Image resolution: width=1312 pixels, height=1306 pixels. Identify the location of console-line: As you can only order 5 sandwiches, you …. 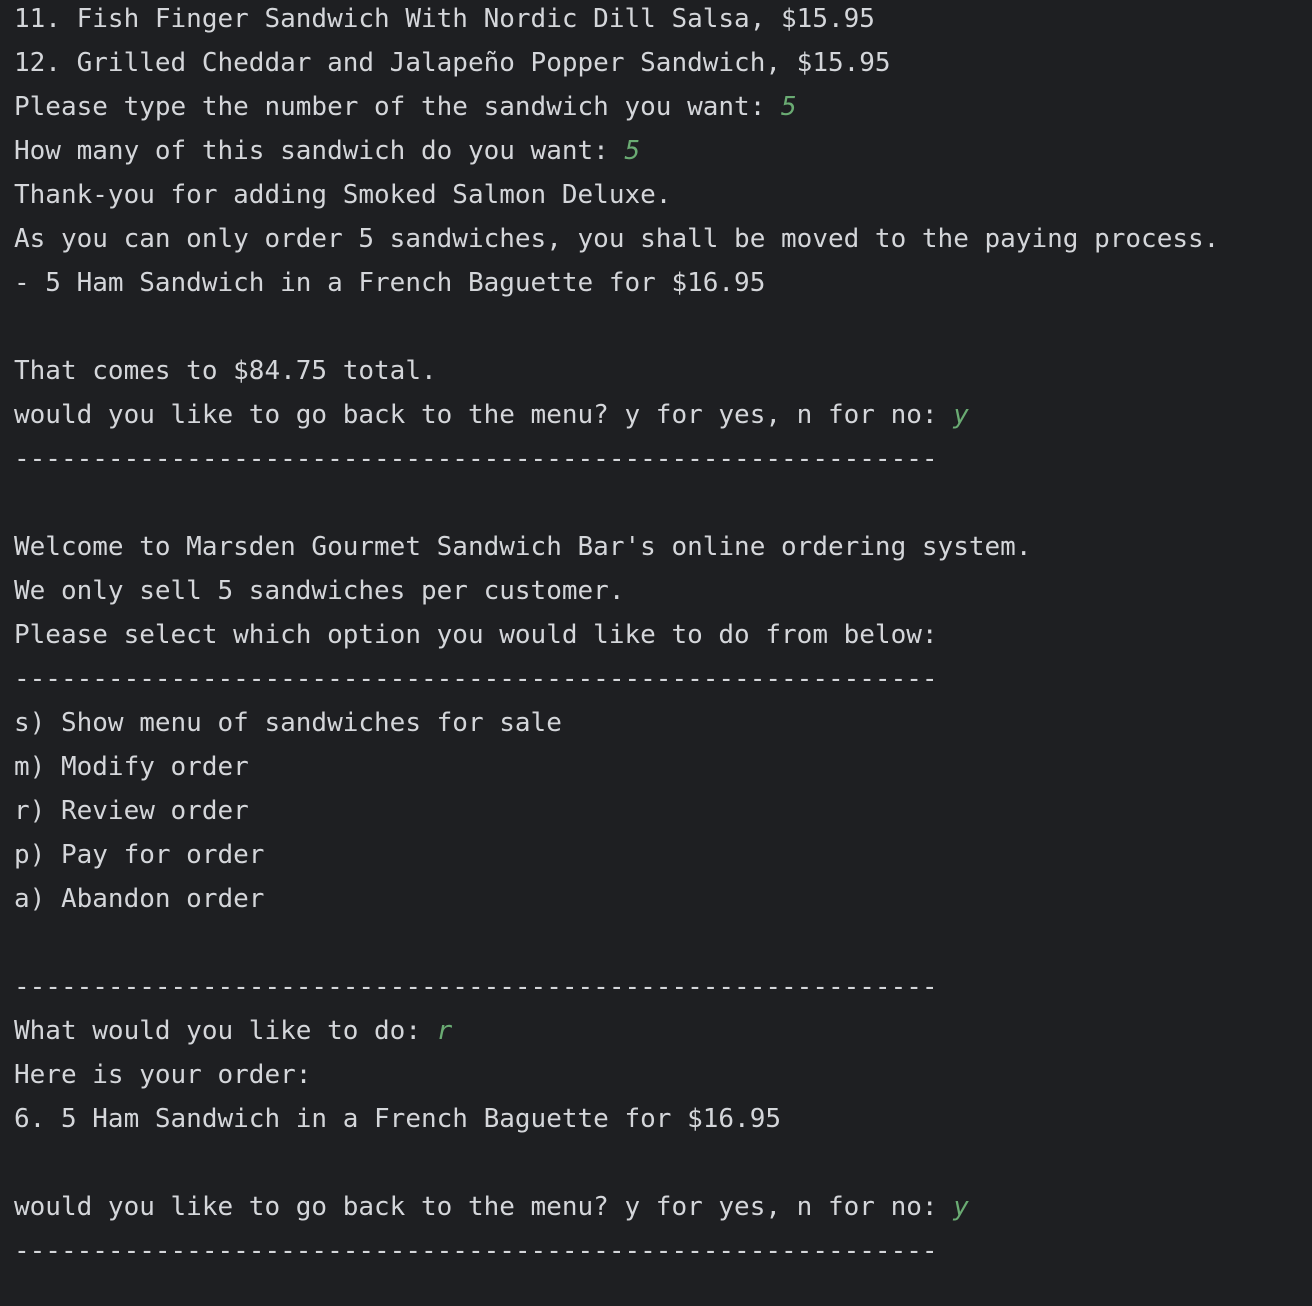
(616, 239).